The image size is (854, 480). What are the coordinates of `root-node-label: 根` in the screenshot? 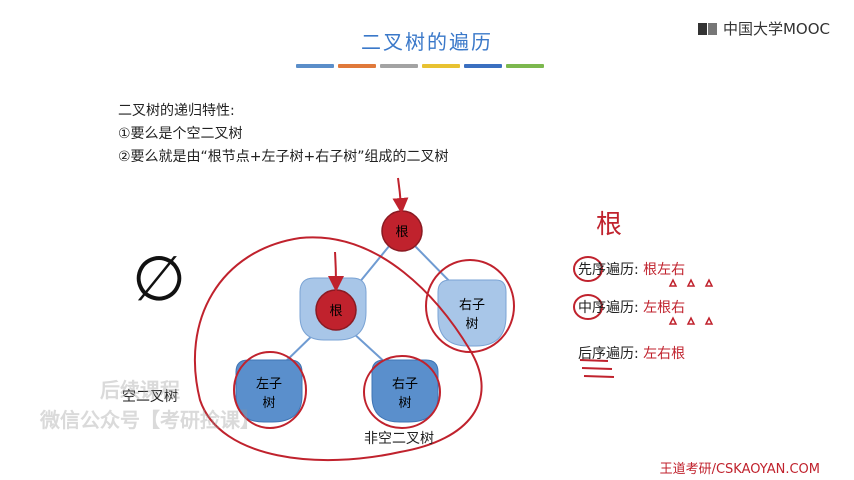 It's located at (401, 232).